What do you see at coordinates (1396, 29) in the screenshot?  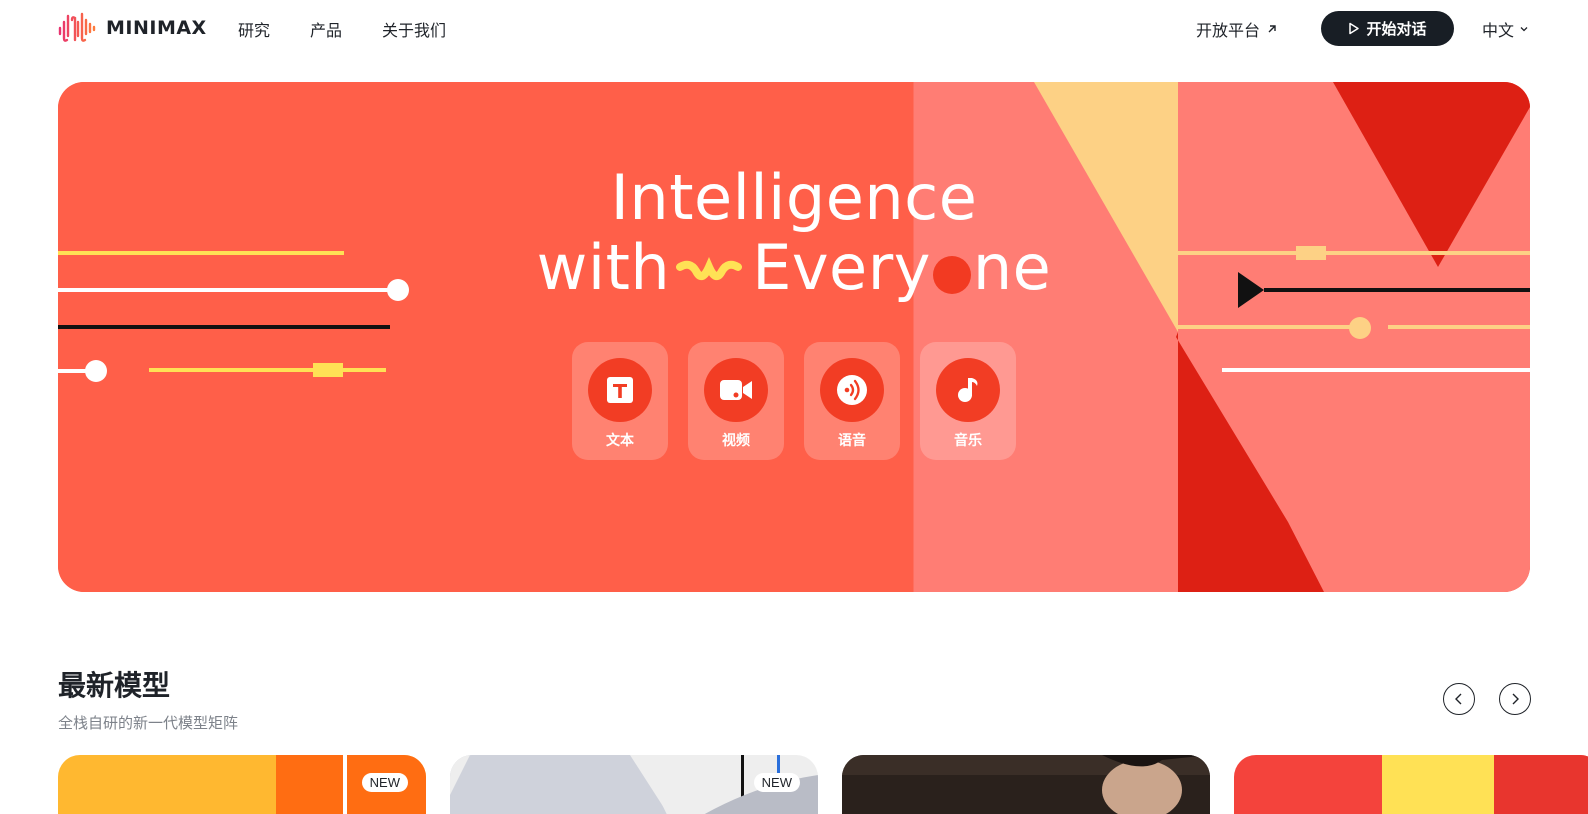 I see `start-chat-label: 开始对话` at bounding box center [1396, 29].